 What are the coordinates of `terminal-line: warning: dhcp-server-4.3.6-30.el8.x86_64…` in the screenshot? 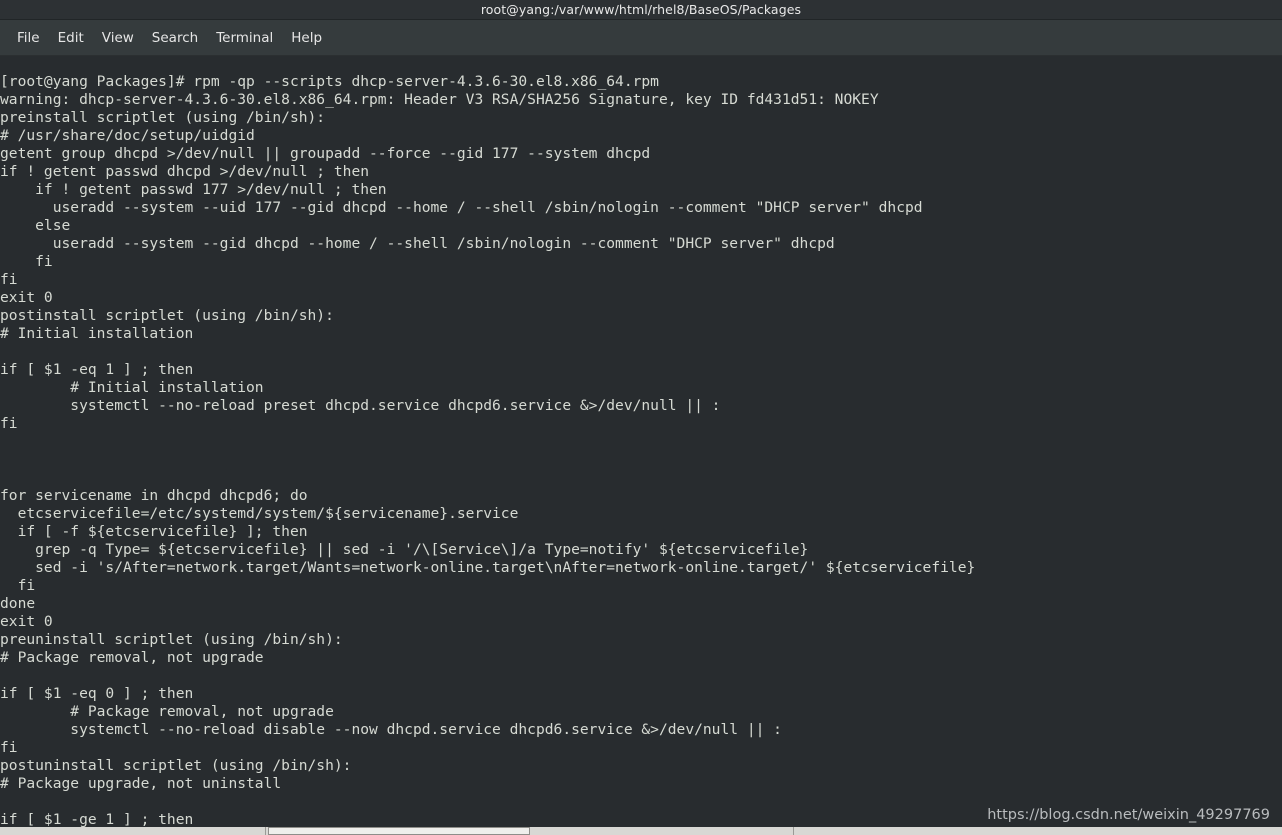 It's located at (439, 99).